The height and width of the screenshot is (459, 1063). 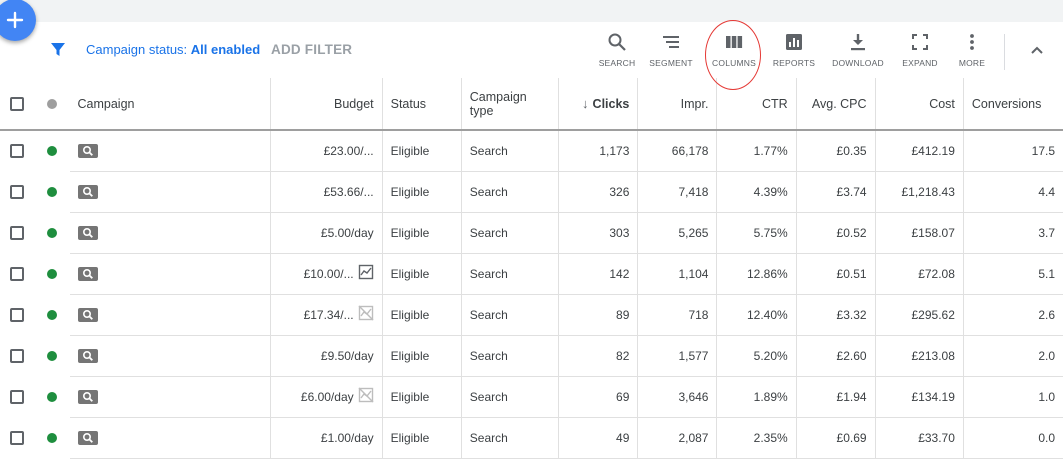 What do you see at coordinates (598, 104) in the screenshot?
I see `clicks-column-header: ↓ Clicks` at bounding box center [598, 104].